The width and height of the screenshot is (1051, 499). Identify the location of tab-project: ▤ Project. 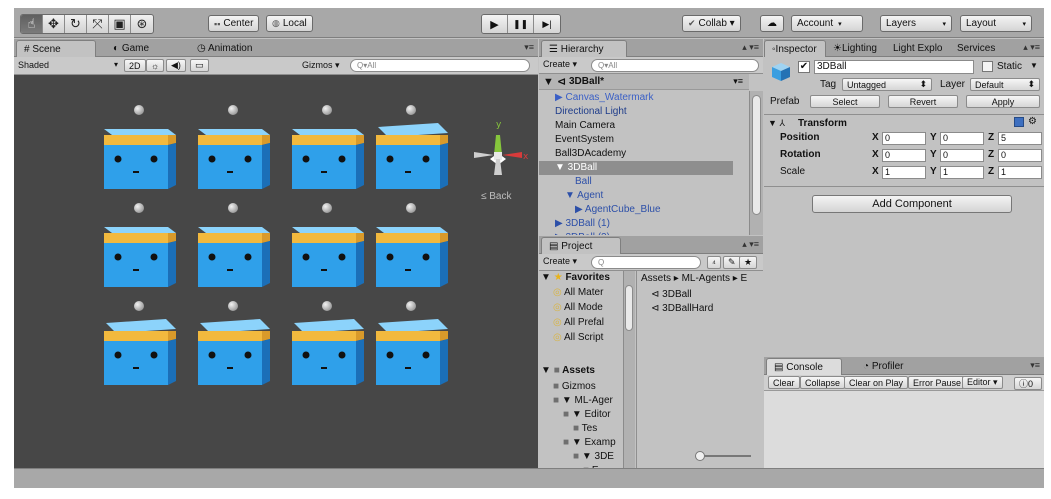
(581, 245).